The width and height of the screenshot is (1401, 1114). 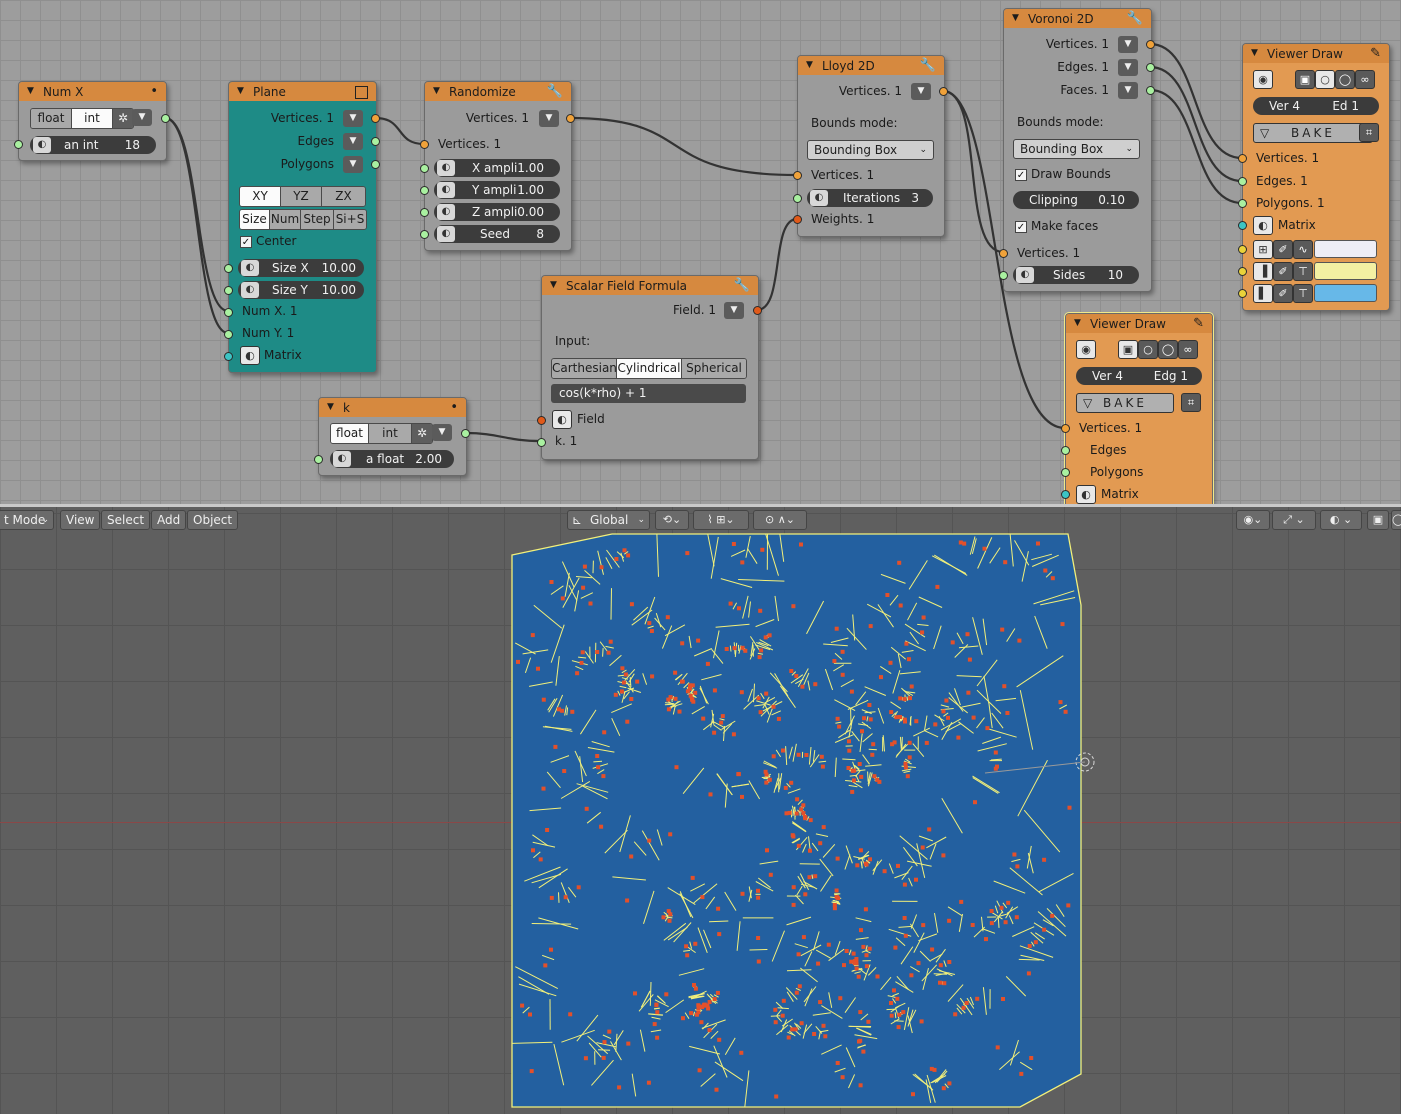 What do you see at coordinates (1139, 323) in the screenshot?
I see `node-header: ▼ Viewer Draw ✎` at bounding box center [1139, 323].